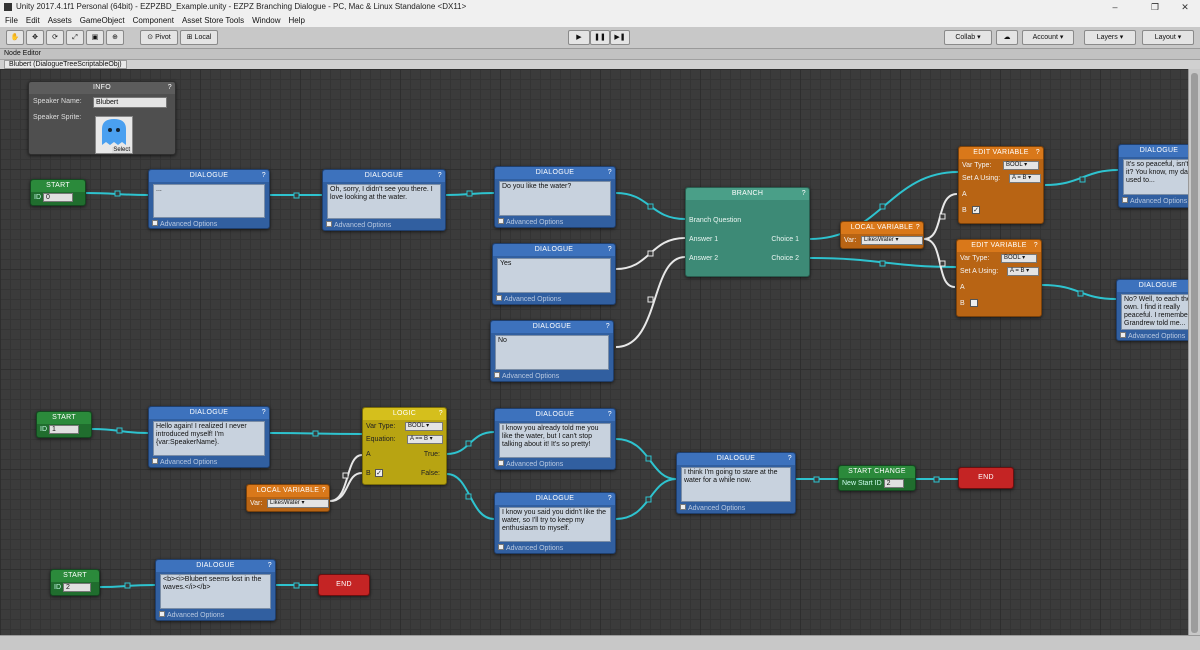 Image resolution: width=1200 pixels, height=650 pixels. Describe the element at coordinates (60, 20) in the screenshot. I see `menu-assets: Assets` at that location.